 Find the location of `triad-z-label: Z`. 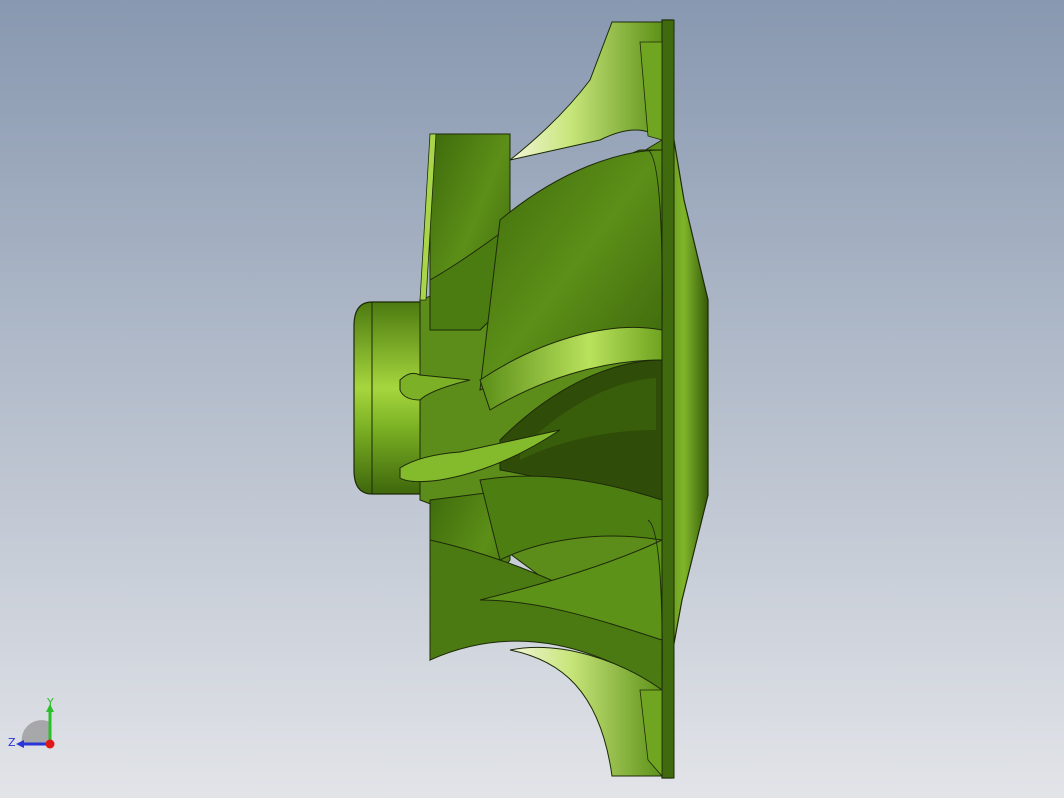

triad-z-label: Z is located at coordinates (12, 742).